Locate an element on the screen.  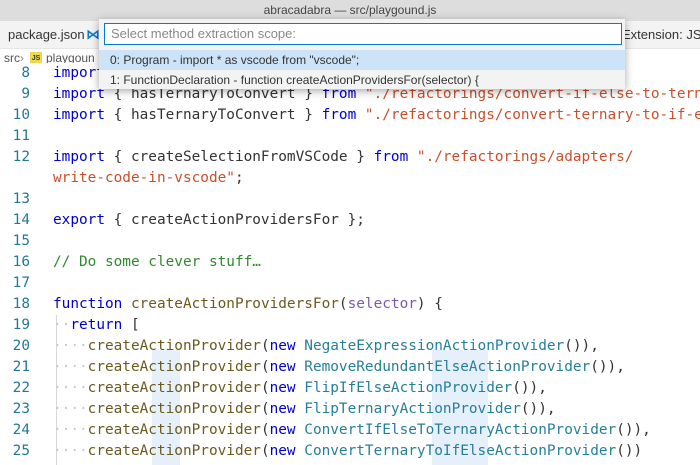
window-title: abracadabra — src/playgound.js is located at coordinates (350, 10).